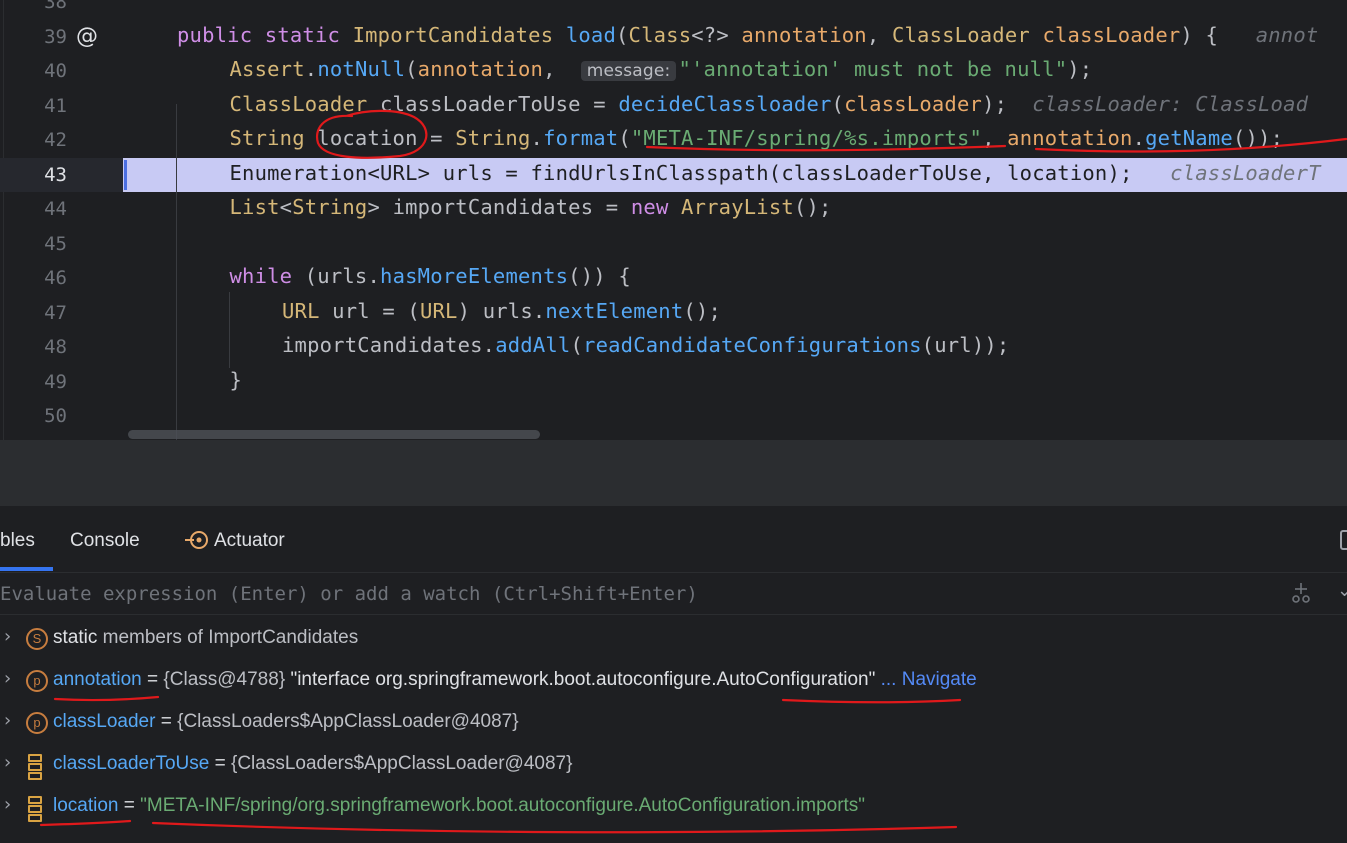 The width and height of the screenshot is (1347, 843). Describe the element at coordinates (55, 6) in the screenshot. I see `line-number: 38` at that location.